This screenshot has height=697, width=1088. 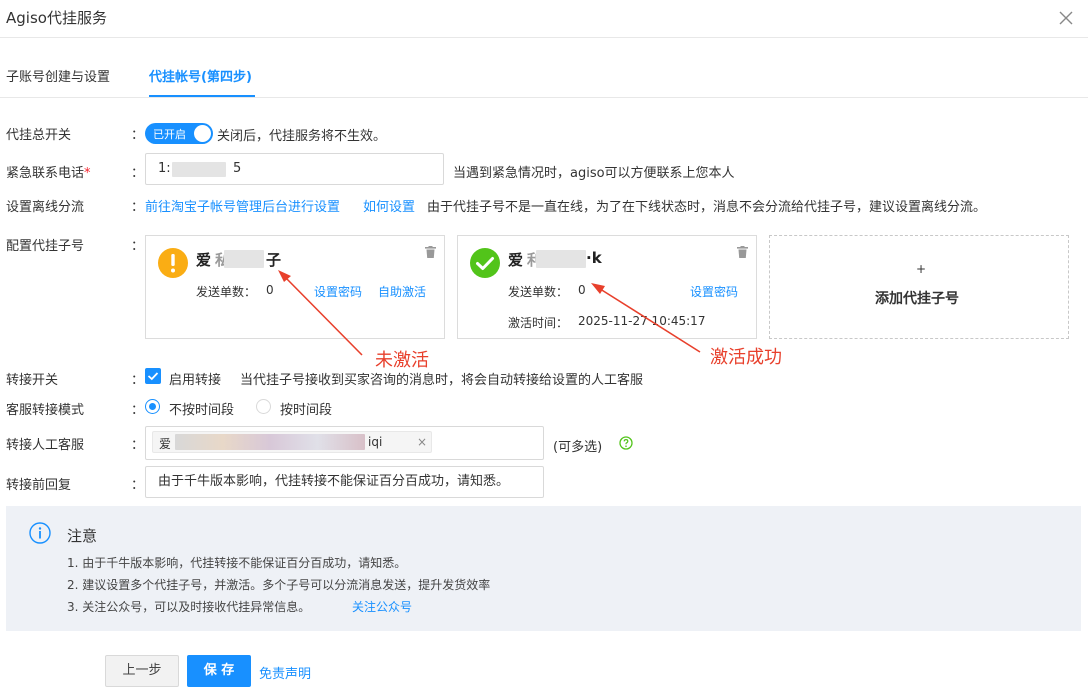 I want to click on agent-tag-start: 爱, so click(x=165, y=444).